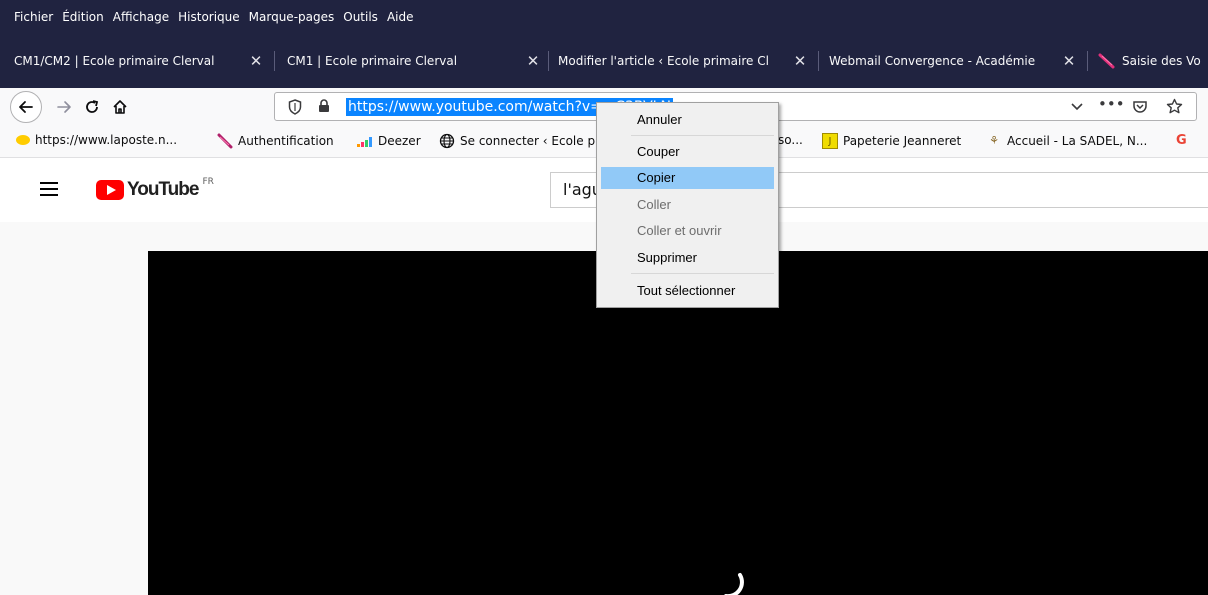 The height and width of the screenshot is (595, 1208). Describe the element at coordinates (209, 17) in the screenshot. I see `menu-historique: Historique` at that location.